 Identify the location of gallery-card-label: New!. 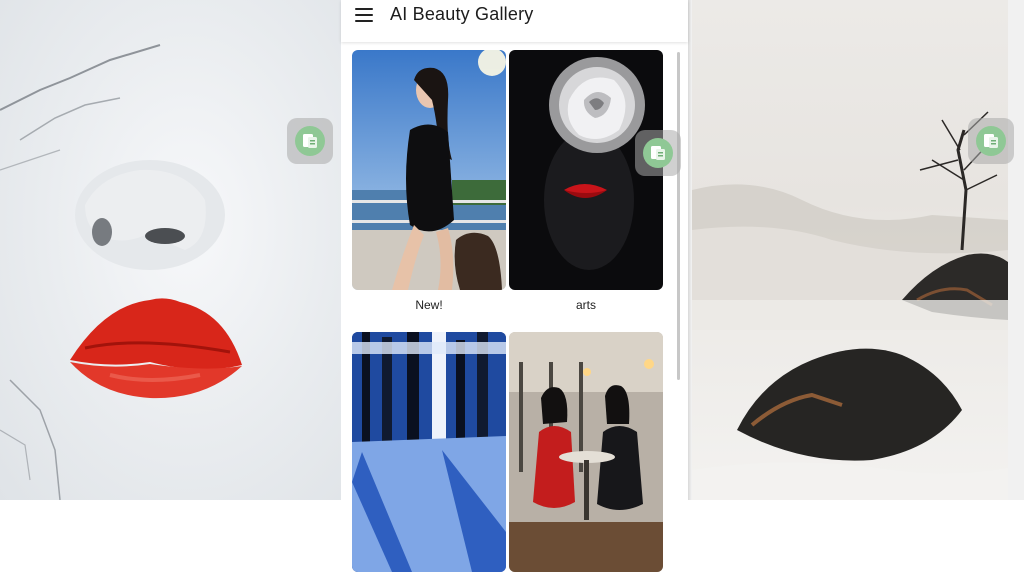
(429, 305).